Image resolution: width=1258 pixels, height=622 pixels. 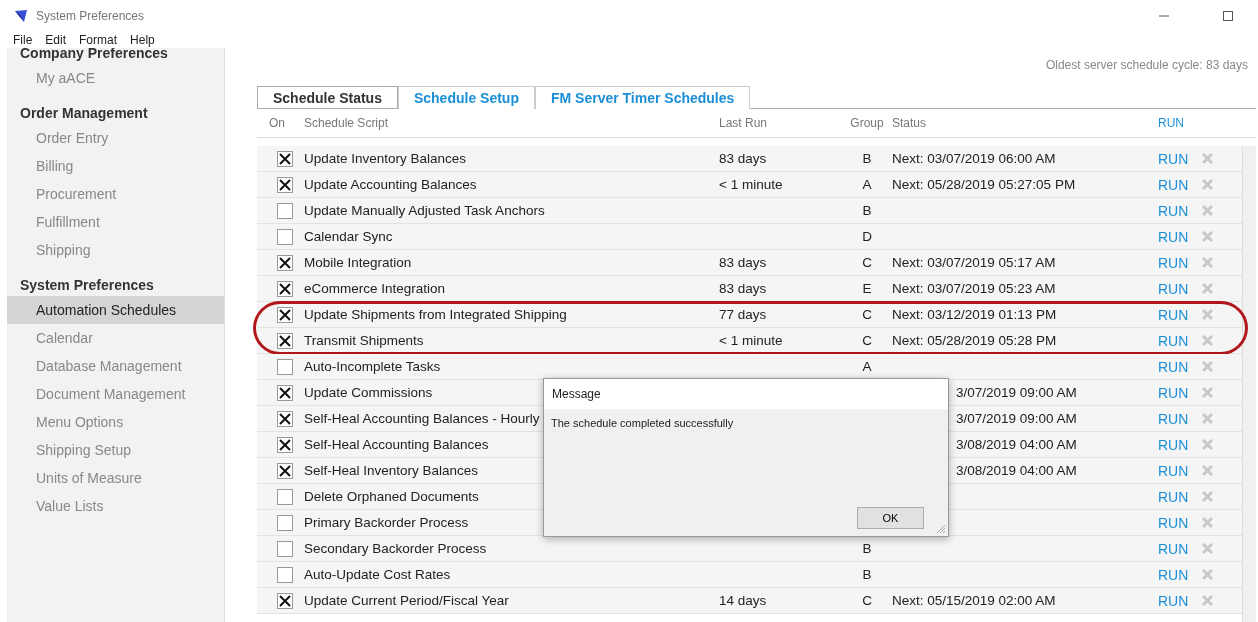 I want to click on script-name: eCommerce Integration, so click(x=375, y=288).